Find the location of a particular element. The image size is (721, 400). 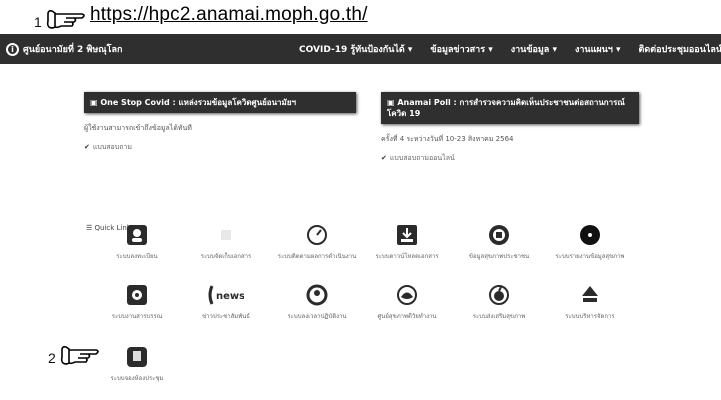

blank-icon is located at coordinates (226, 235).